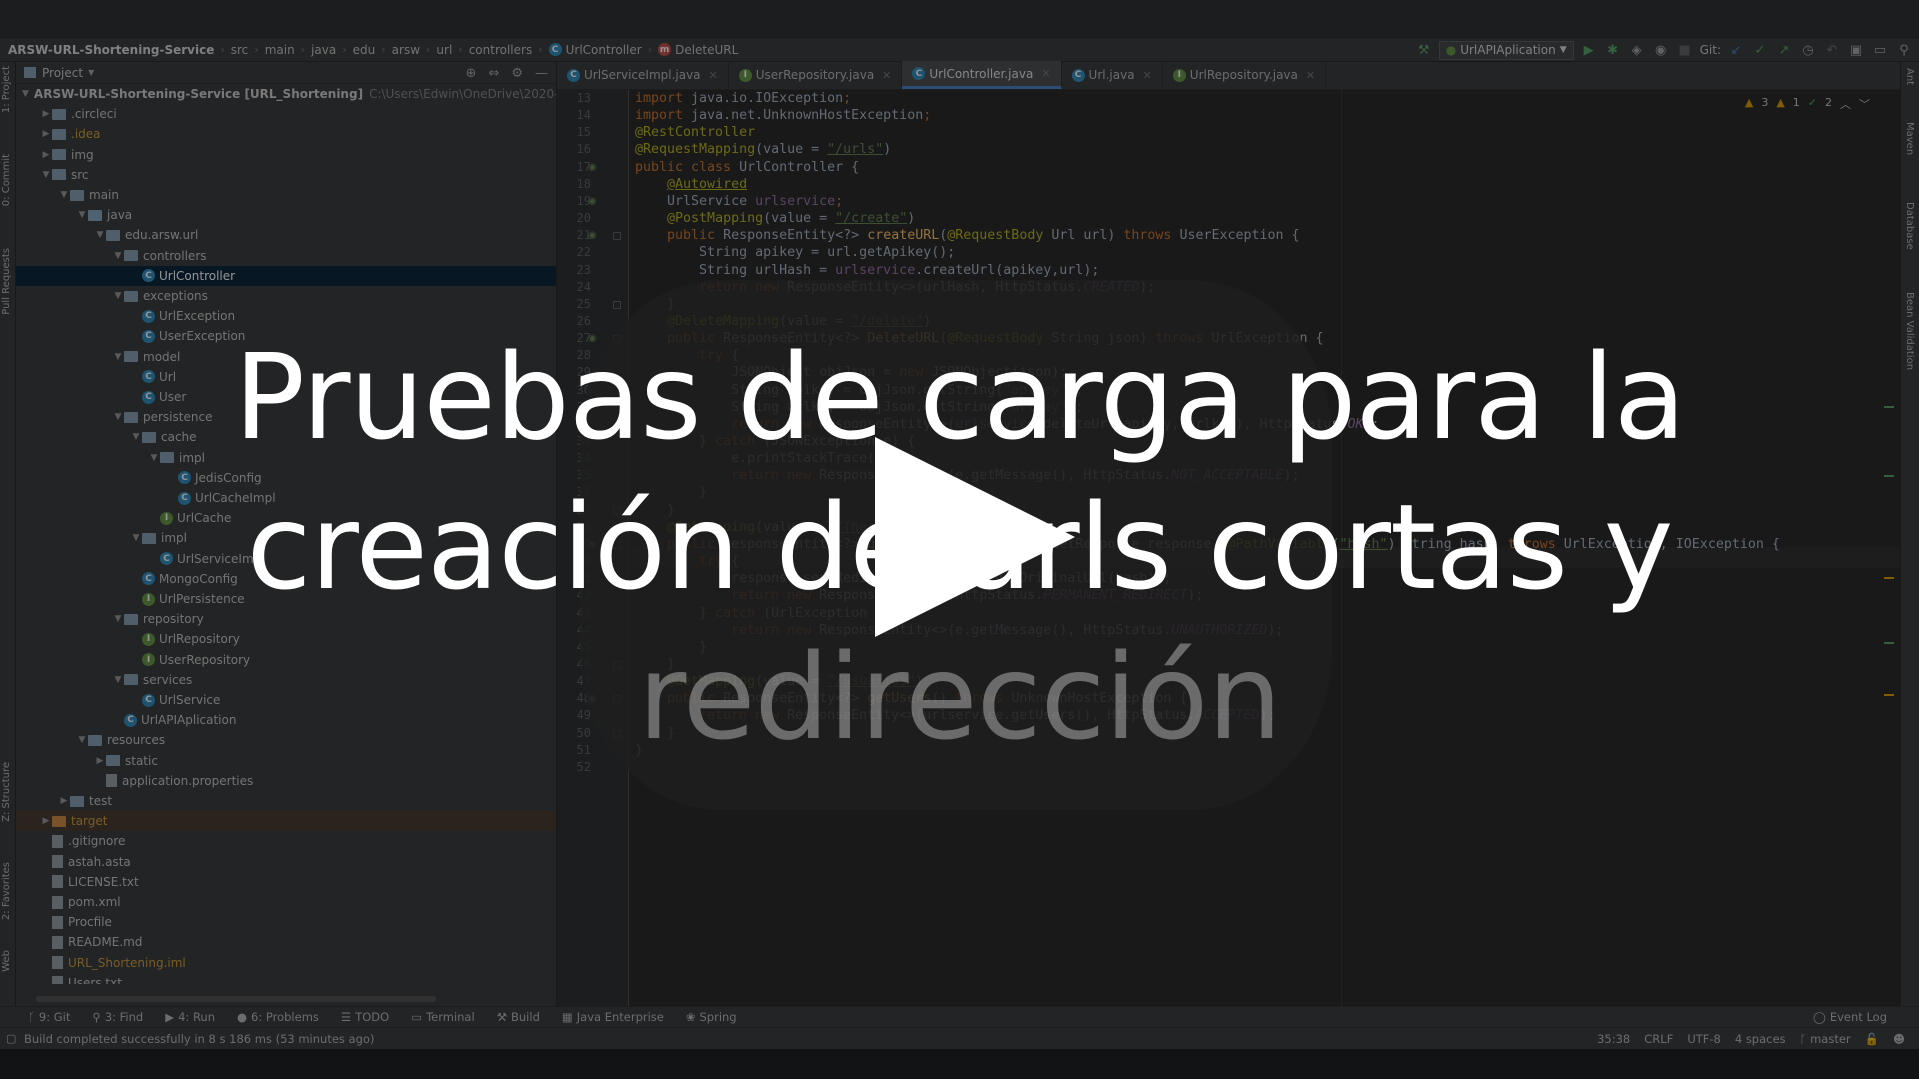 The image size is (1919, 1079). I want to click on video-title-line-1: Pruebas de carga para la, so click(959, 397).